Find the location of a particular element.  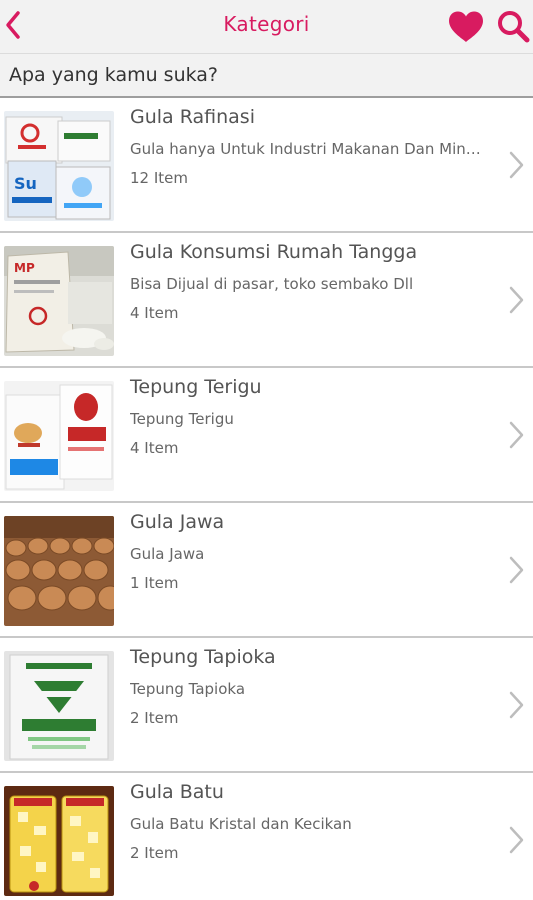

category-description: Gula Jawa is located at coordinates (167, 554).